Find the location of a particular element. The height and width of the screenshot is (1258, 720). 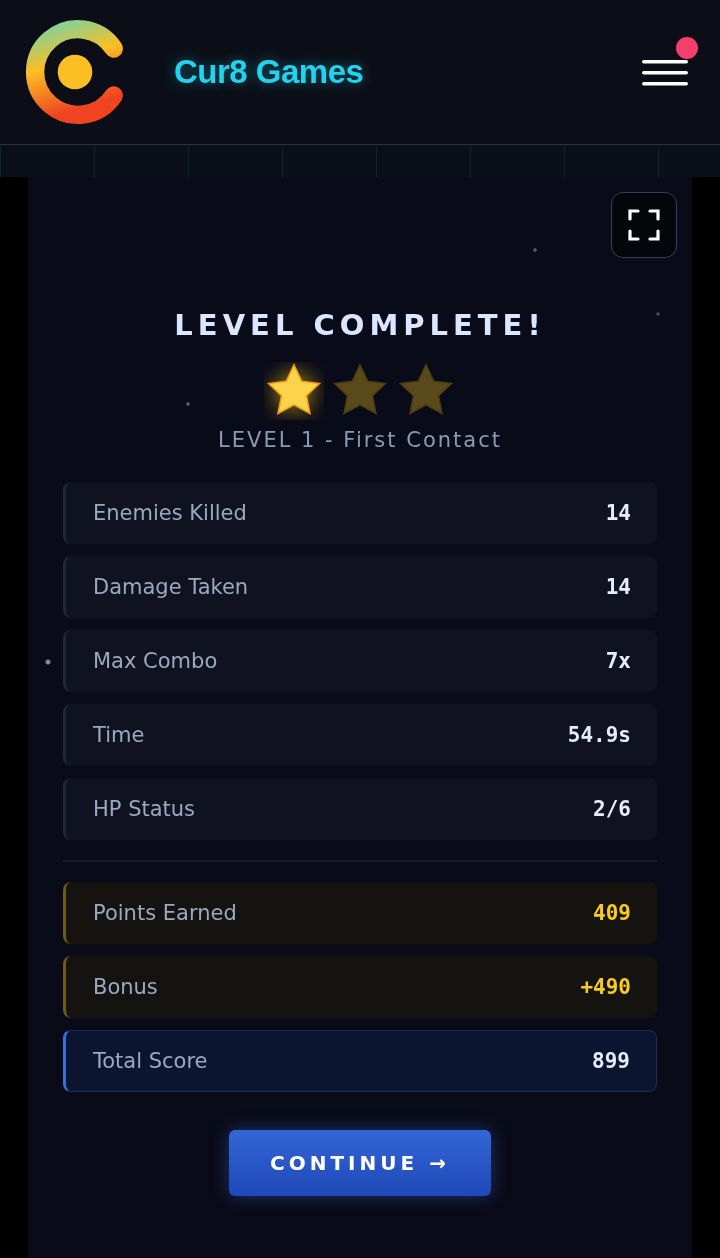

stat-value: 2/6 is located at coordinates (612, 809).